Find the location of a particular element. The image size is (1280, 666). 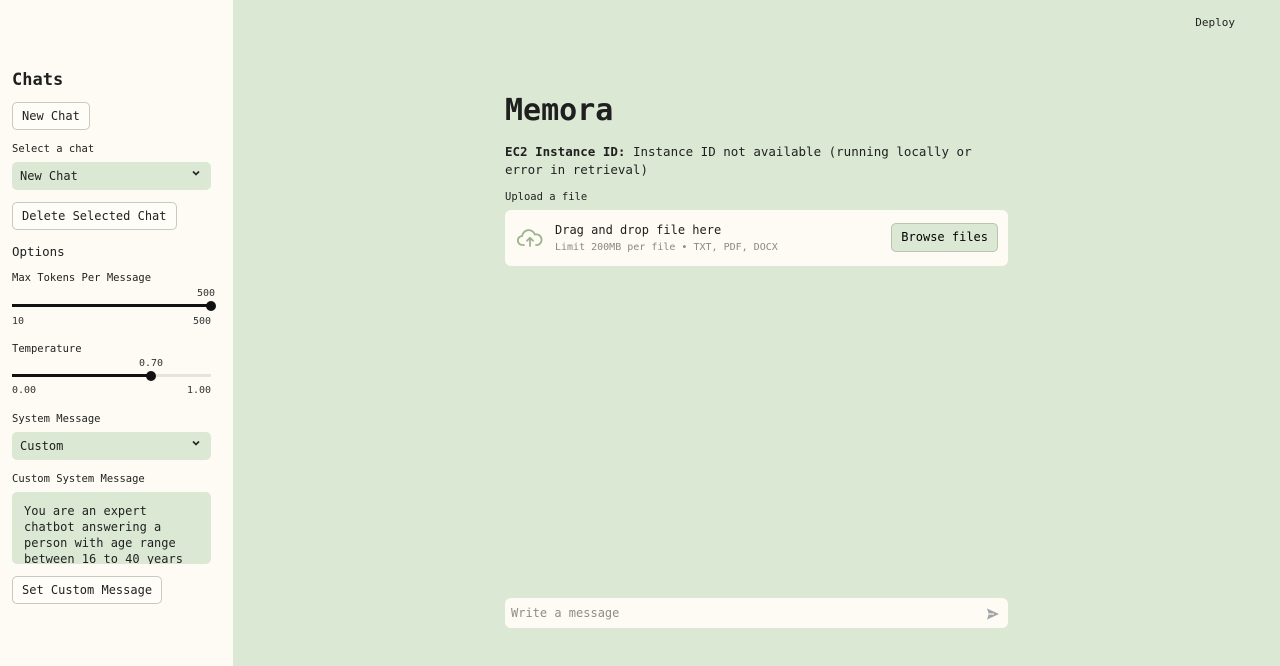

cloud-upload-icon is located at coordinates (529, 240).